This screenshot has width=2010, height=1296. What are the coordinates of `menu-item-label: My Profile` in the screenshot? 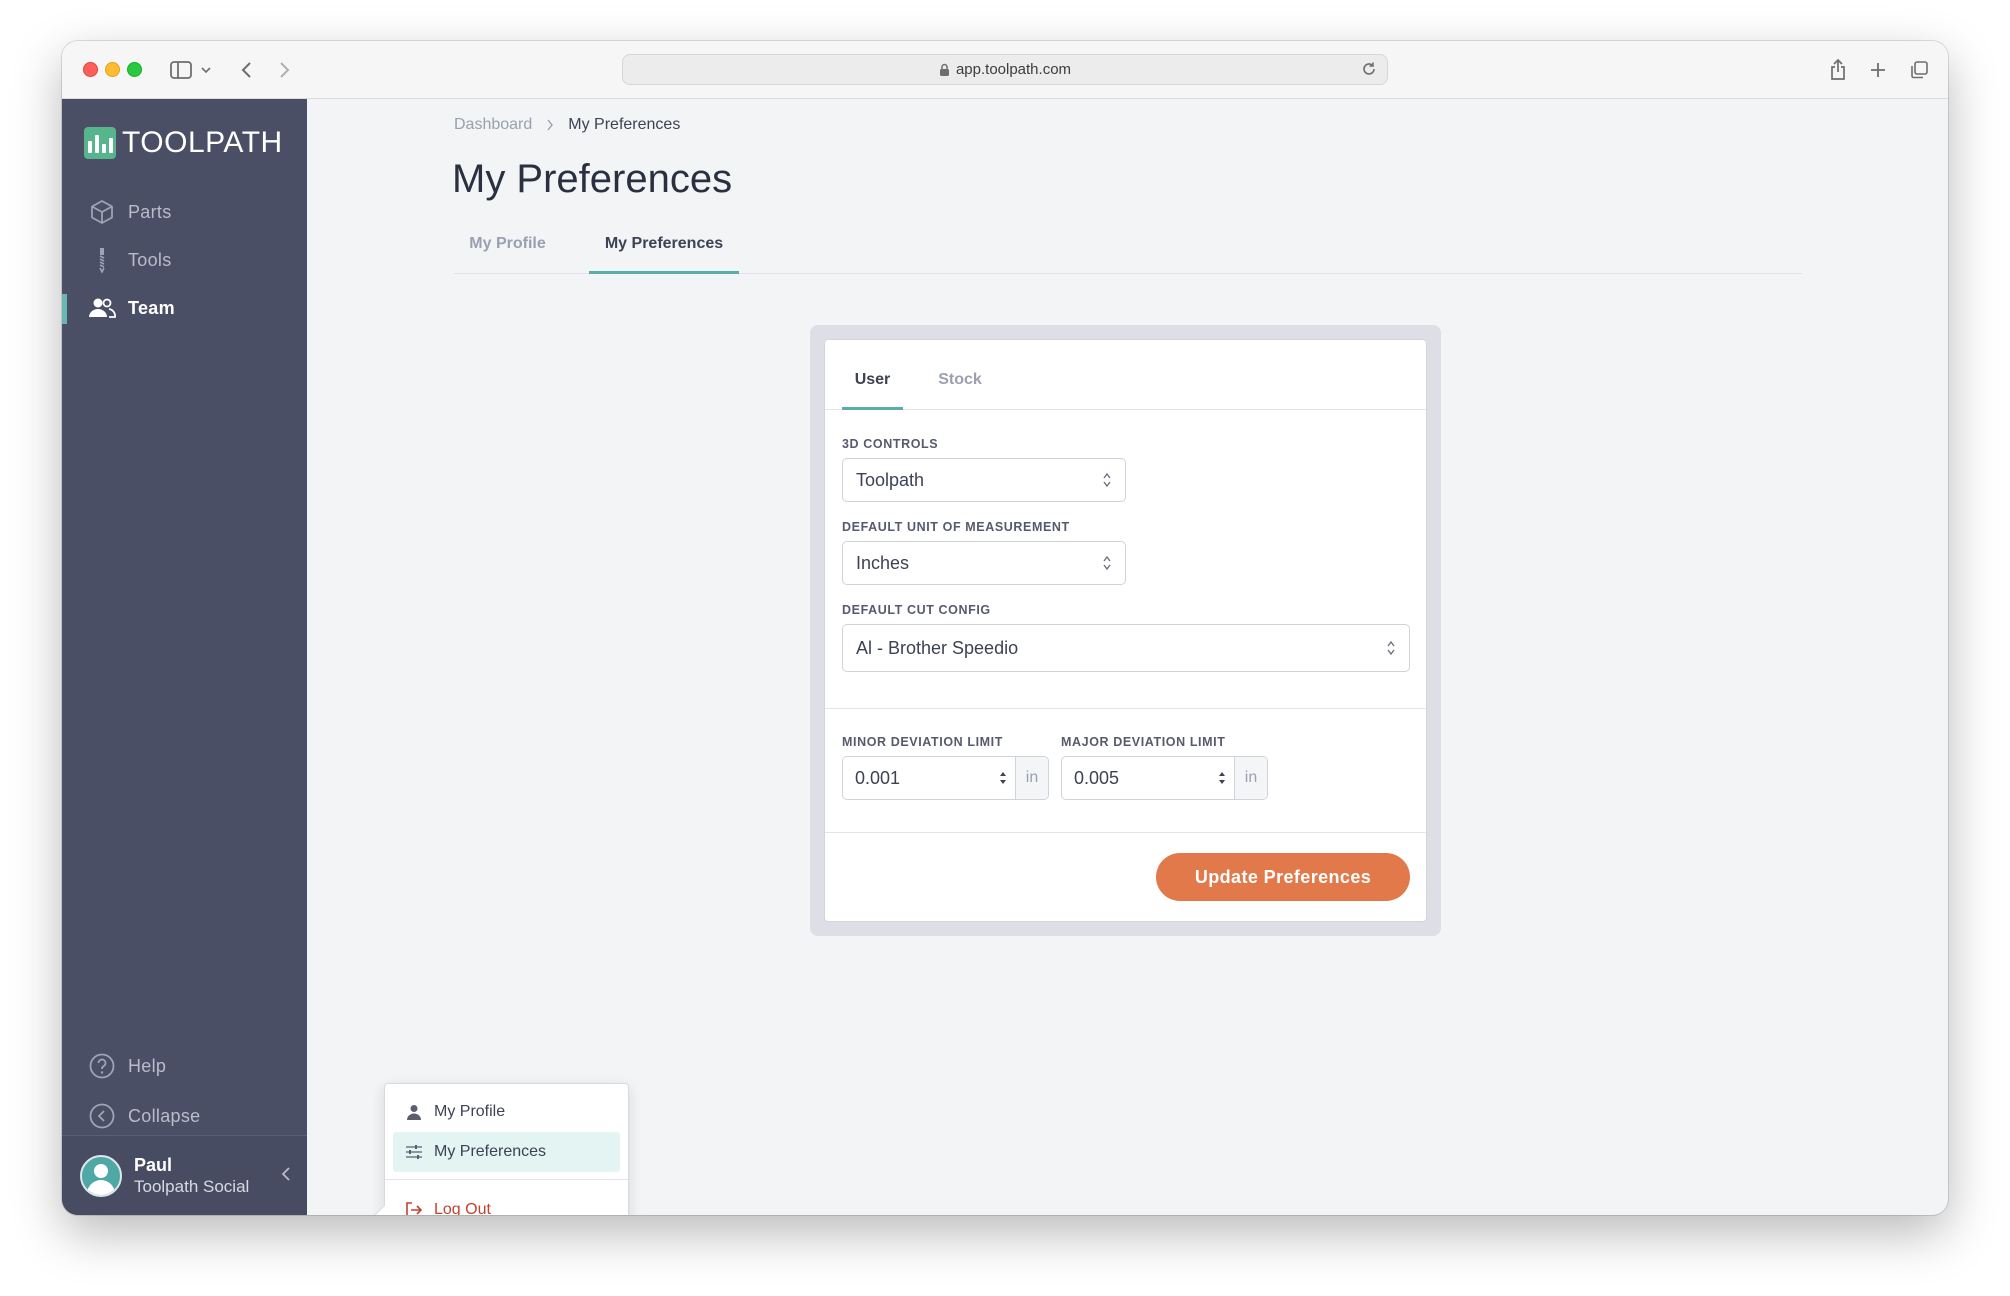 It's located at (470, 1111).